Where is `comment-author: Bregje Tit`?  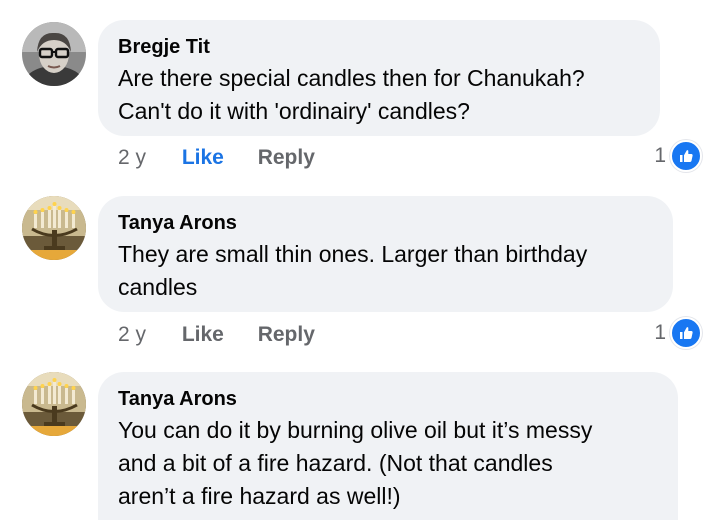
comment-author: Bregje Tit is located at coordinates (379, 47).